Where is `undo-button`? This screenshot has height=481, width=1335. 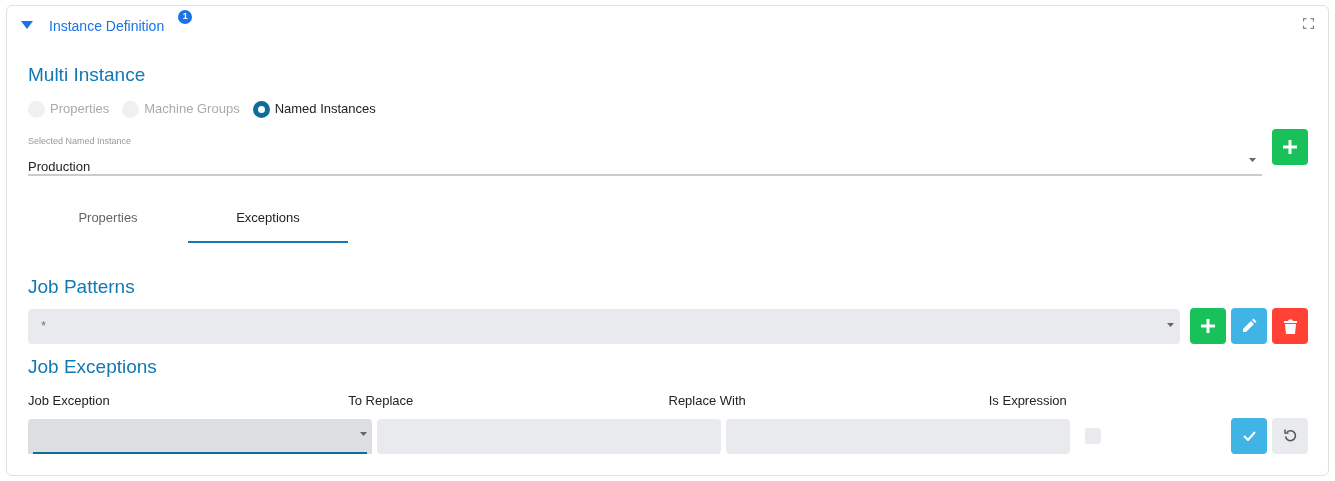 undo-button is located at coordinates (1290, 436).